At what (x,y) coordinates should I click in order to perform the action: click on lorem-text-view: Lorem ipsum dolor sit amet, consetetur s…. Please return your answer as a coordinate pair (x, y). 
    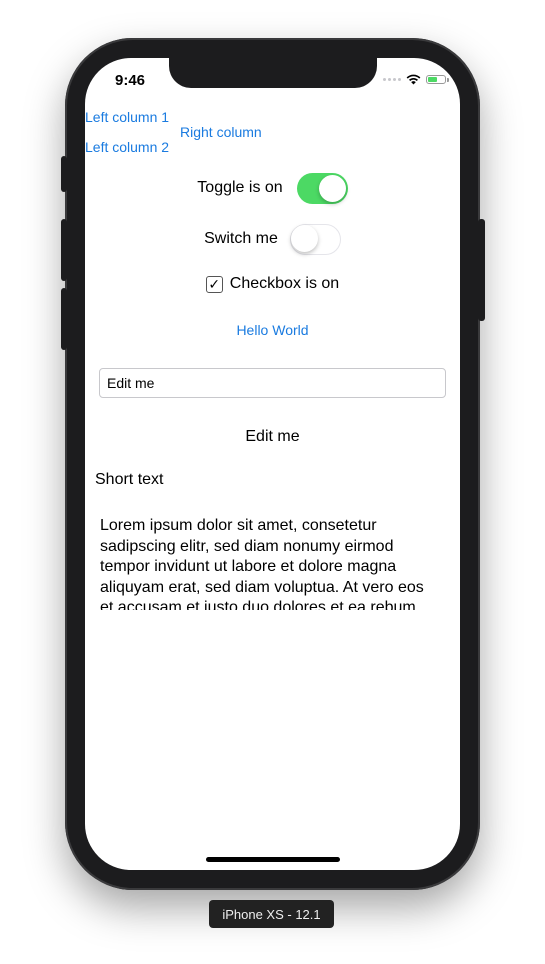
    Looking at the image, I should click on (265, 563).